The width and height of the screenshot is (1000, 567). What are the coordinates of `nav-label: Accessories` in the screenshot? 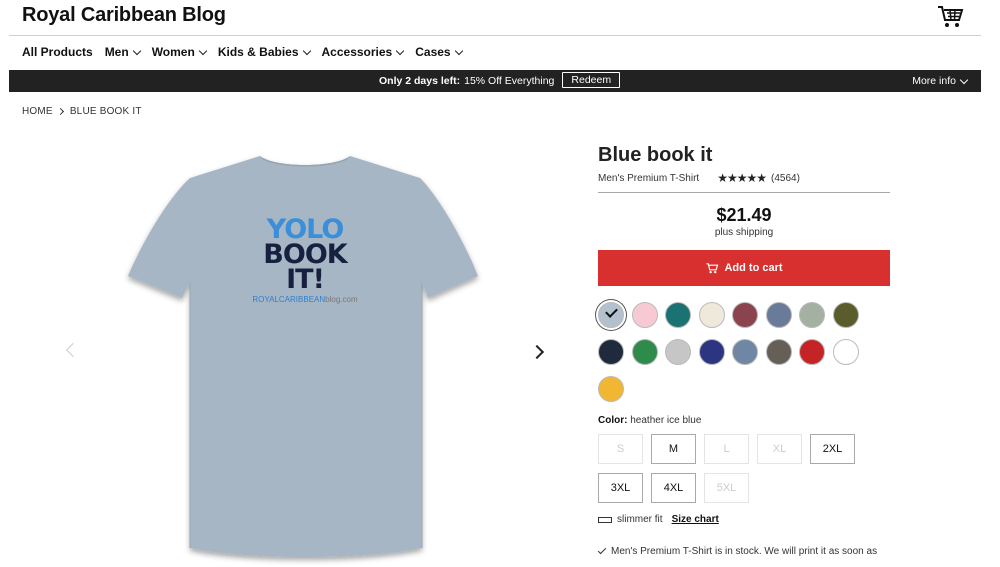 It's located at (357, 52).